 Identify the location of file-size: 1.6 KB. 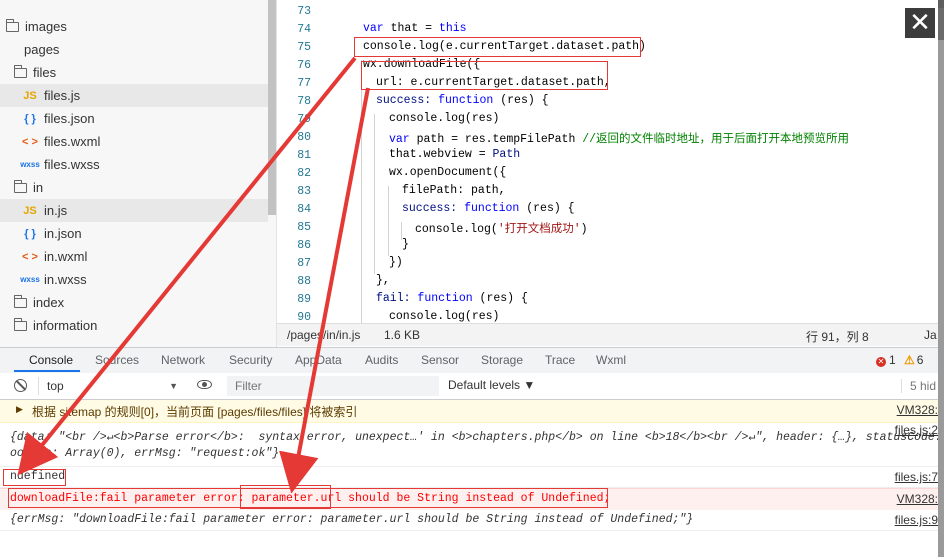
(402, 335).